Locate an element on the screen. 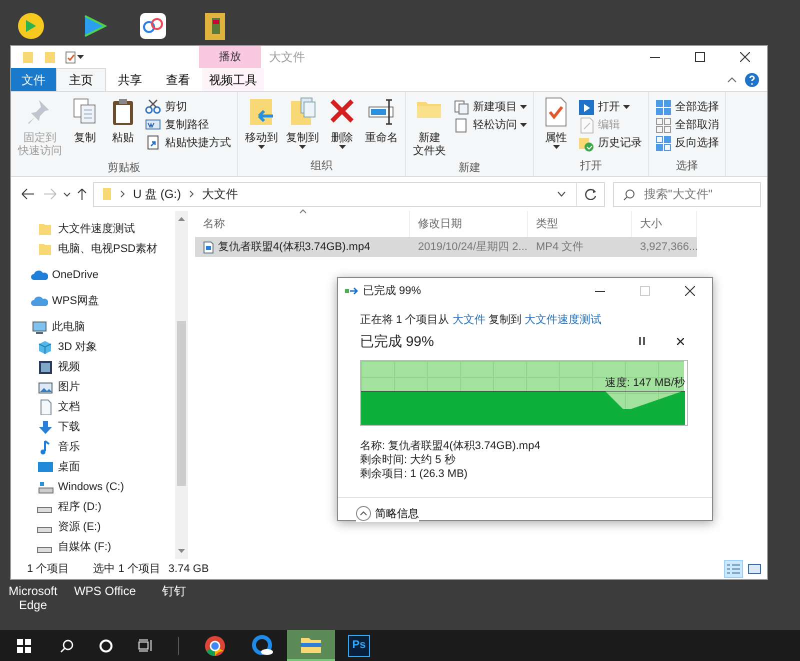  nav-item: 资源 (E:) is located at coordinates (92, 527).